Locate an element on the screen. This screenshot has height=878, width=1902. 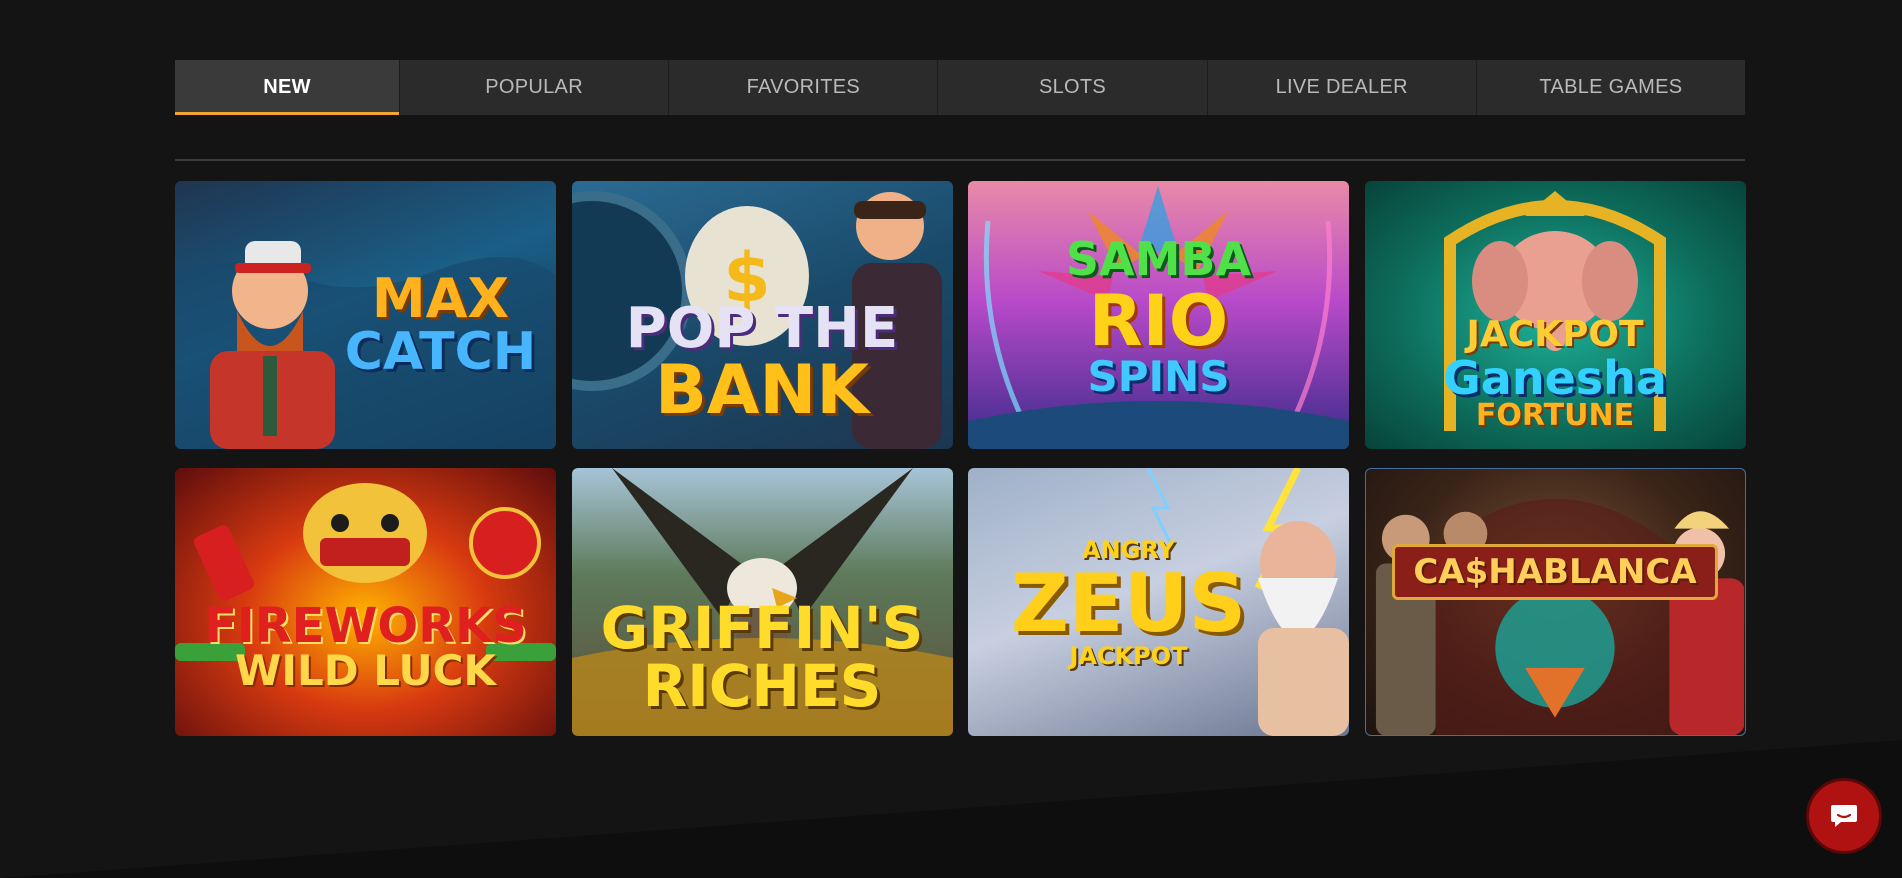
game-card-cashablanca: CA$HABLANCA is located at coordinates (1555, 602).